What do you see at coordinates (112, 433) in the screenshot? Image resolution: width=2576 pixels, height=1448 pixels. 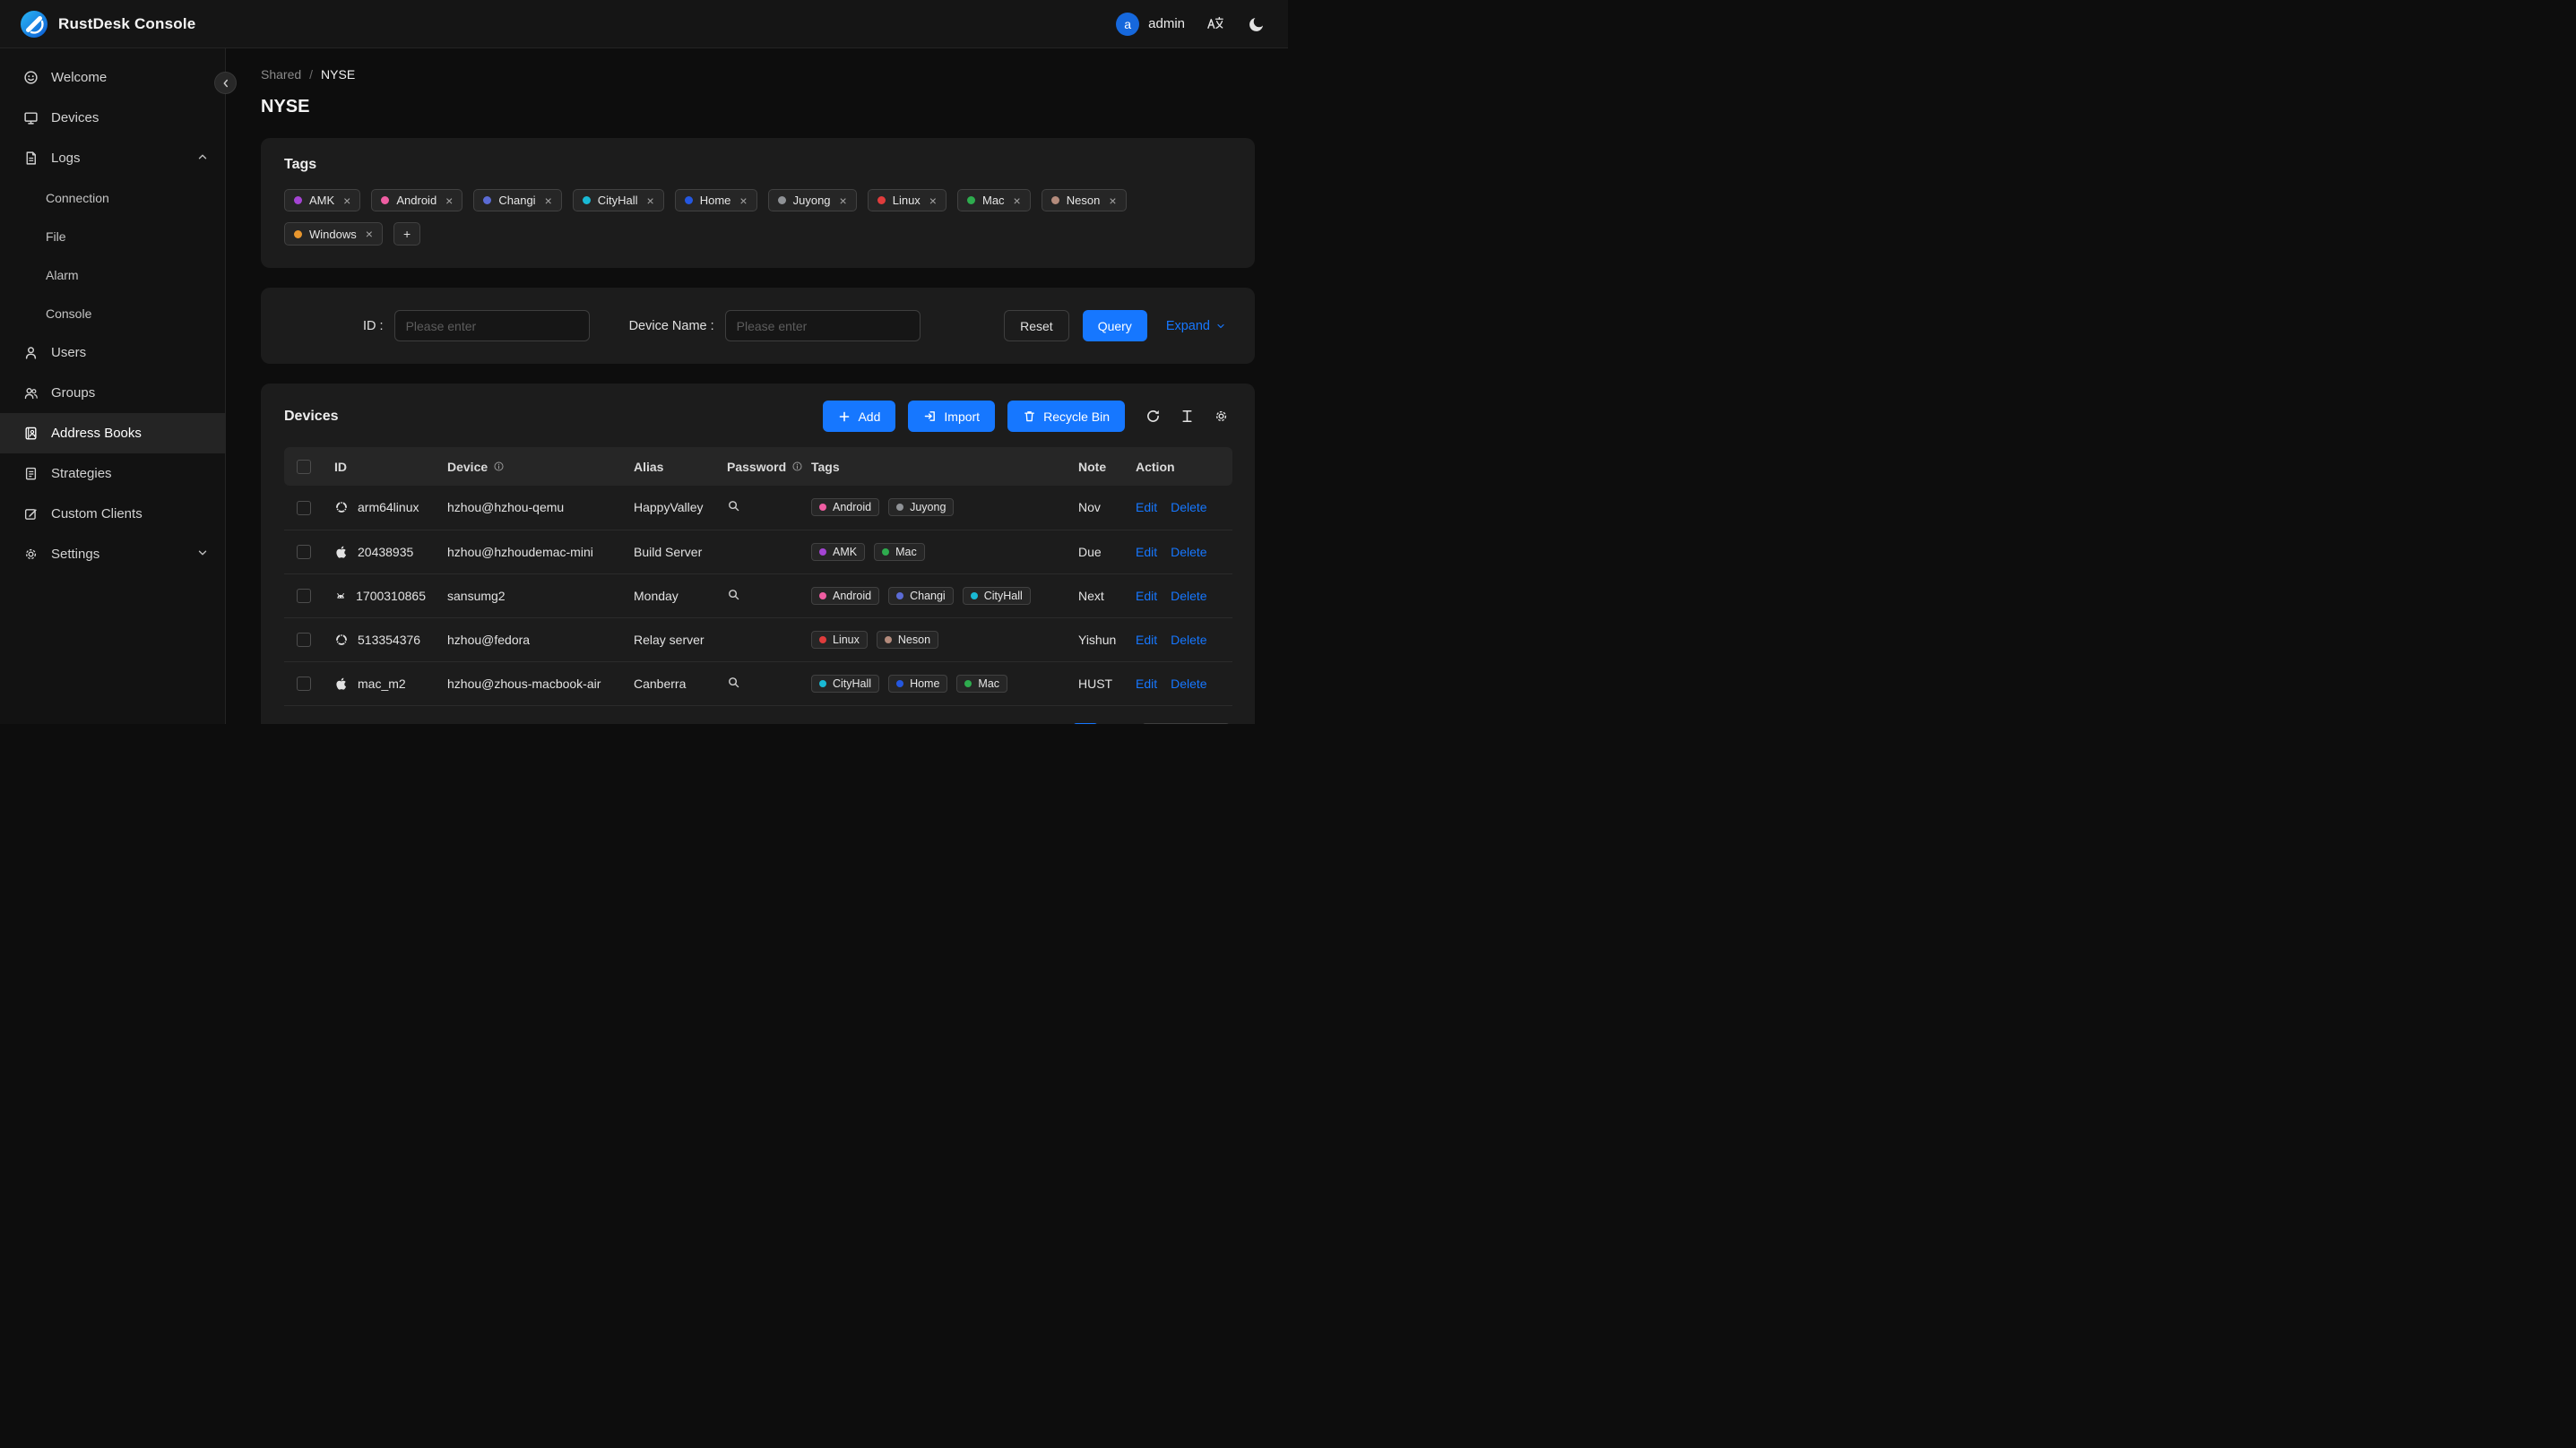 I see `sidebar-item-address-books: Address Books` at bounding box center [112, 433].